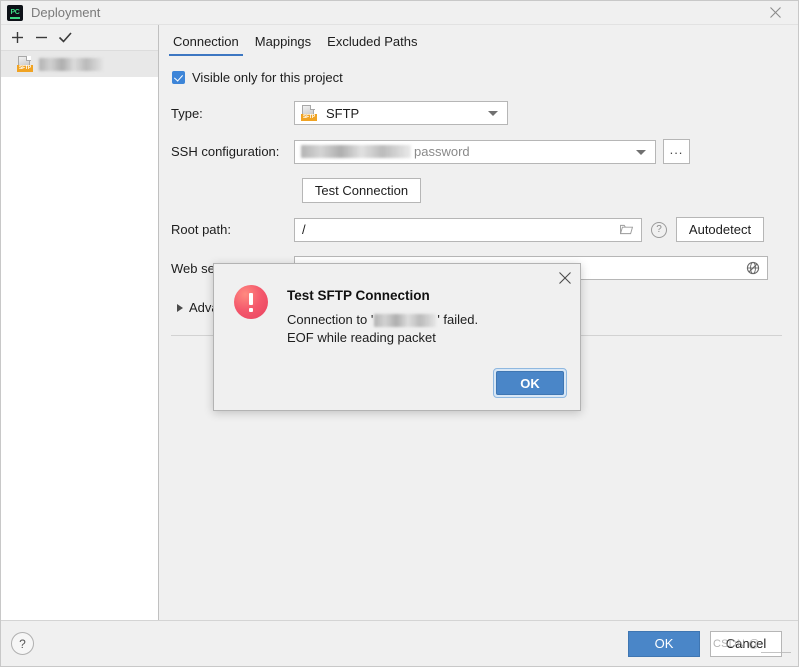 The image size is (799, 667). What do you see at coordinates (71, 64) in the screenshot?
I see `server-name-redacted` at bounding box center [71, 64].